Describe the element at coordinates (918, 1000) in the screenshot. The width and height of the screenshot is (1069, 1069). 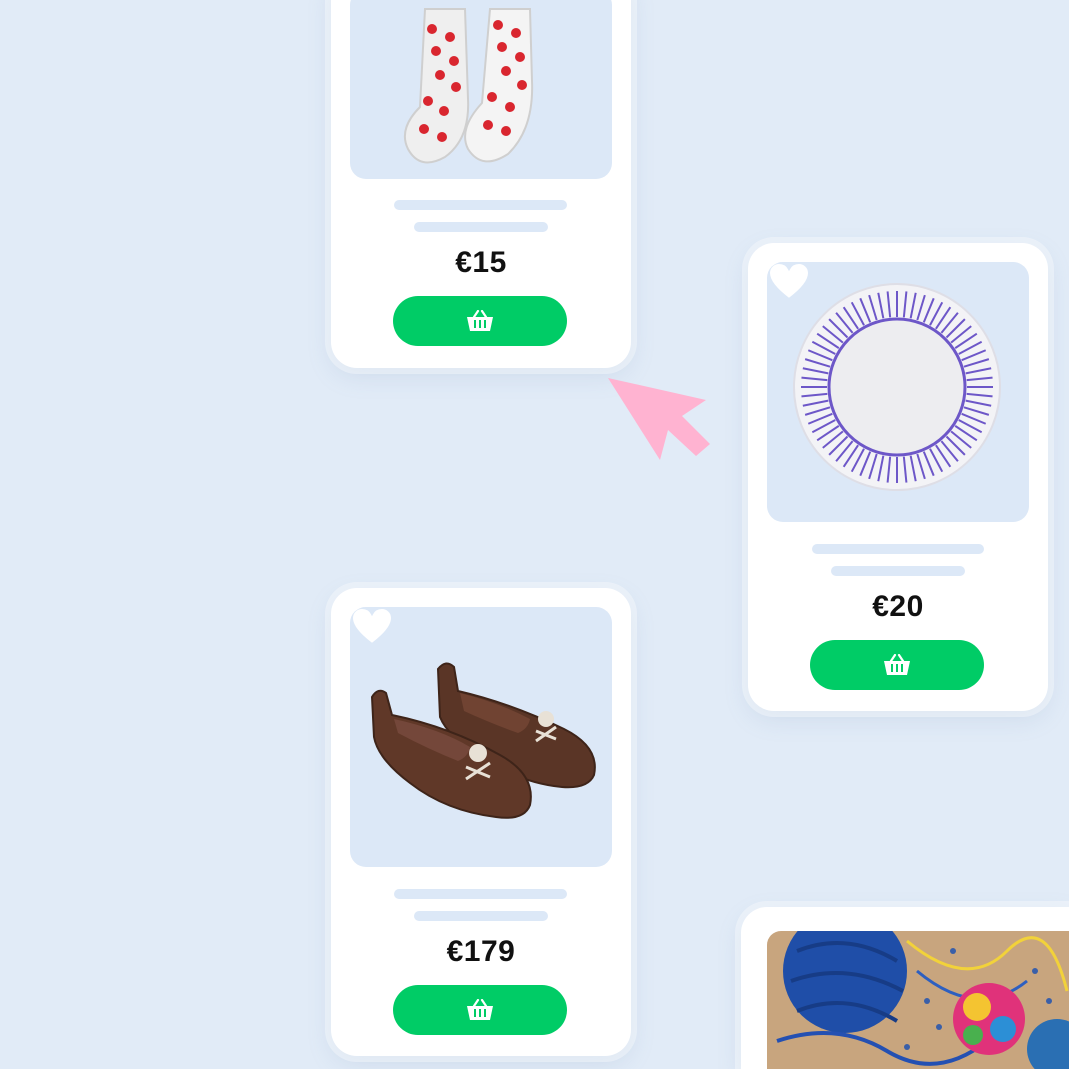
I see `product-image-yarn` at that location.